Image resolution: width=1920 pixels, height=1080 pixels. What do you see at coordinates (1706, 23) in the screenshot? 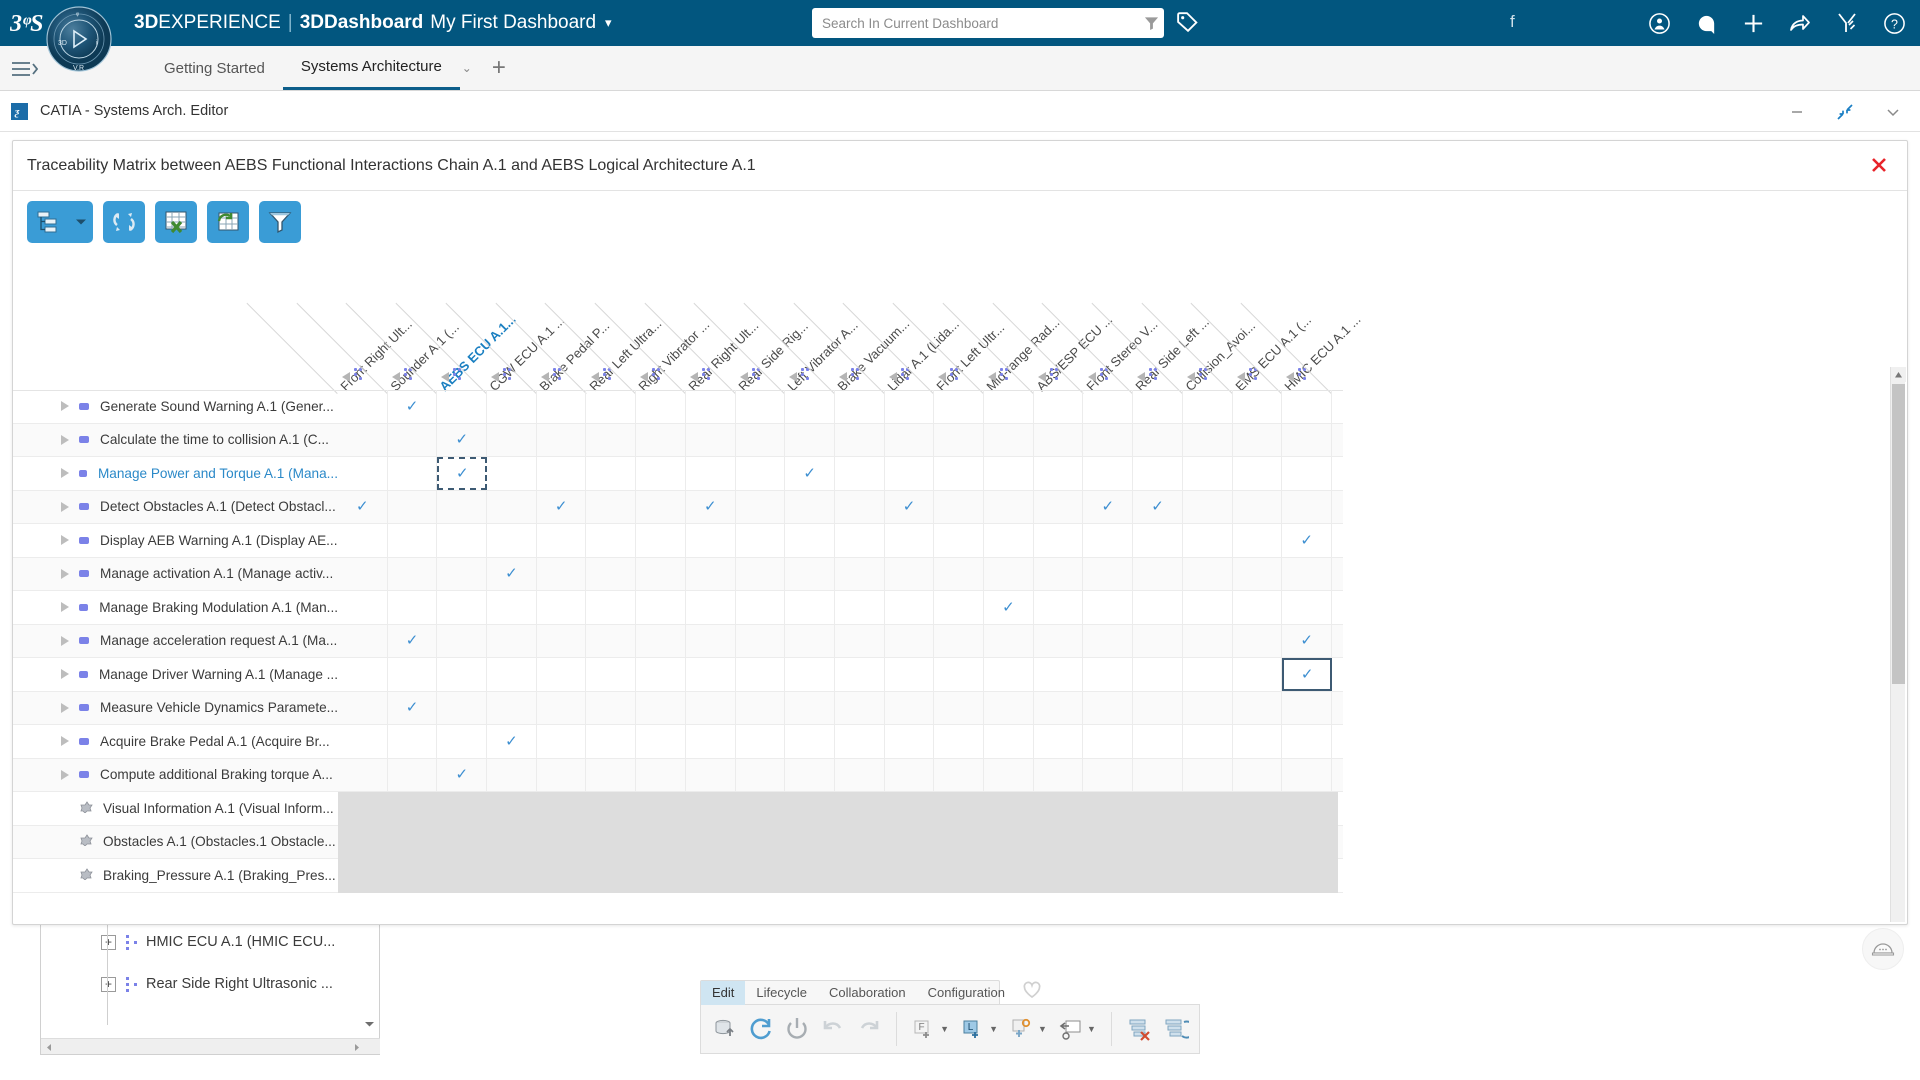
I see `notification-icon` at bounding box center [1706, 23].